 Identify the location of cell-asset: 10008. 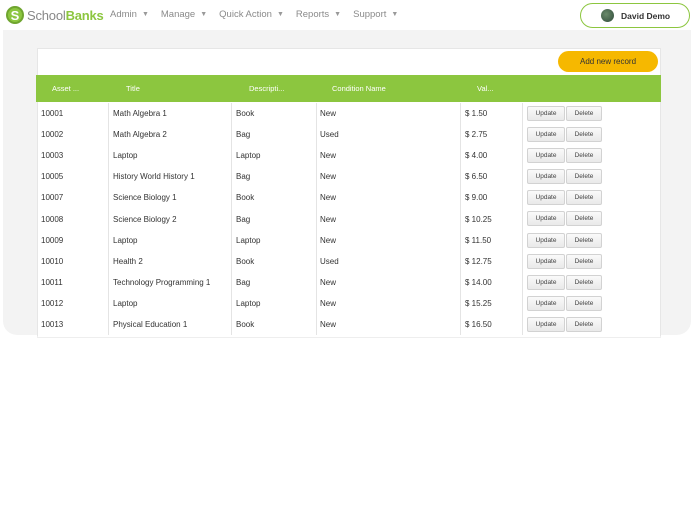
(52, 219).